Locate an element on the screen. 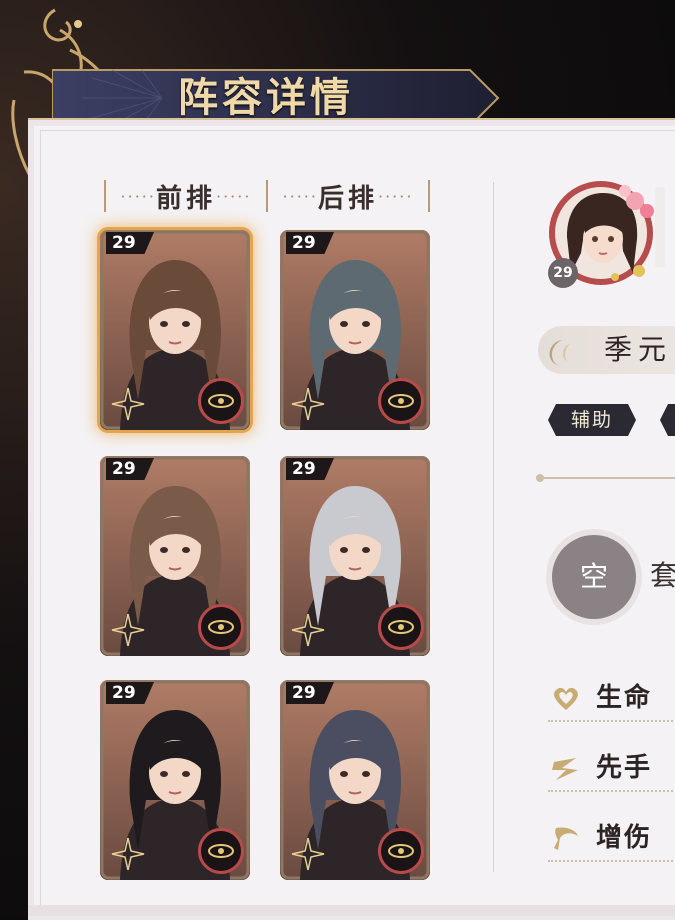 This screenshot has width=675, height=920. heart-icon is located at coordinates (566, 698).